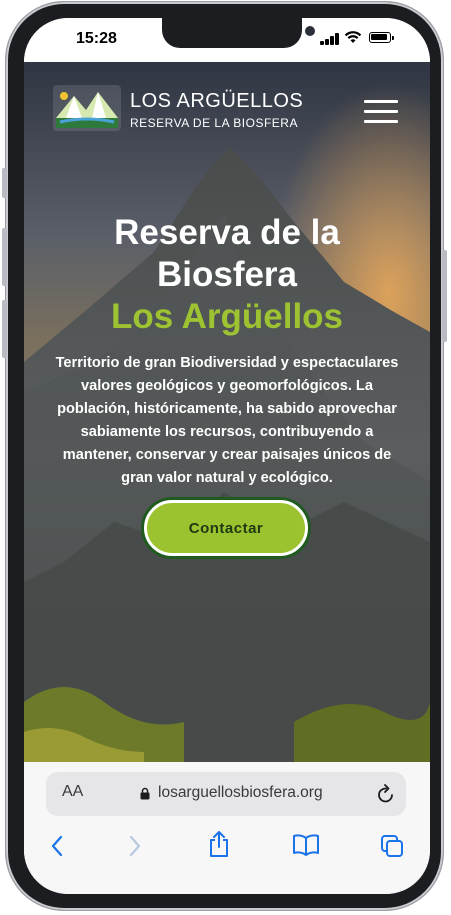  What do you see at coordinates (227, 316) in the screenshot?
I see `hero-title-highlight: Los Argüellos` at bounding box center [227, 316].